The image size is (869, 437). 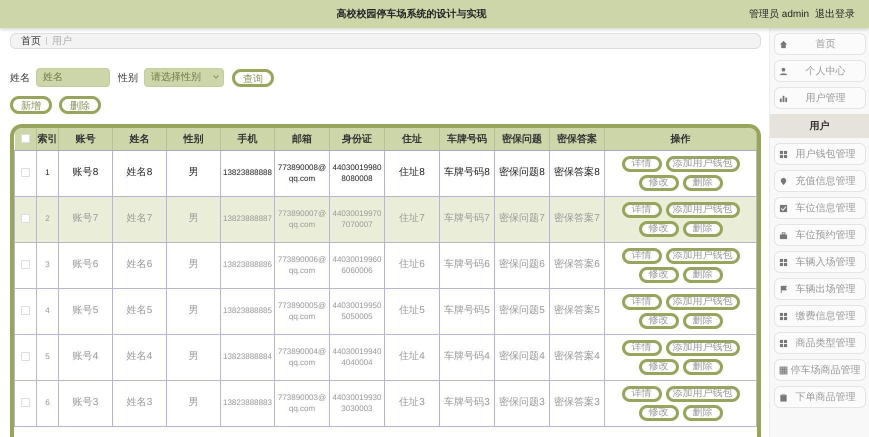 I want to click on table-icon, so click(x=783, y=370).